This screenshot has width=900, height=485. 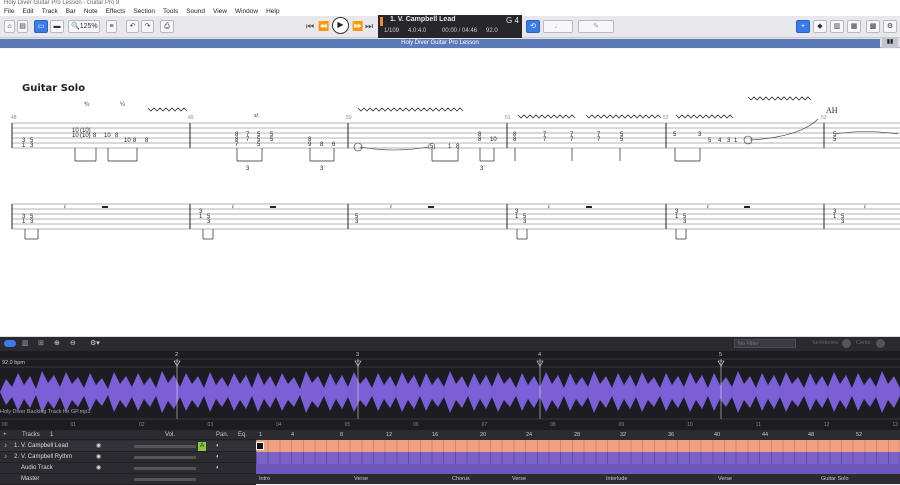 What do you see at coordinates (27, 11) in the screenshot?
I see `menu-edit: Edit` at bounding box center [27, 11].